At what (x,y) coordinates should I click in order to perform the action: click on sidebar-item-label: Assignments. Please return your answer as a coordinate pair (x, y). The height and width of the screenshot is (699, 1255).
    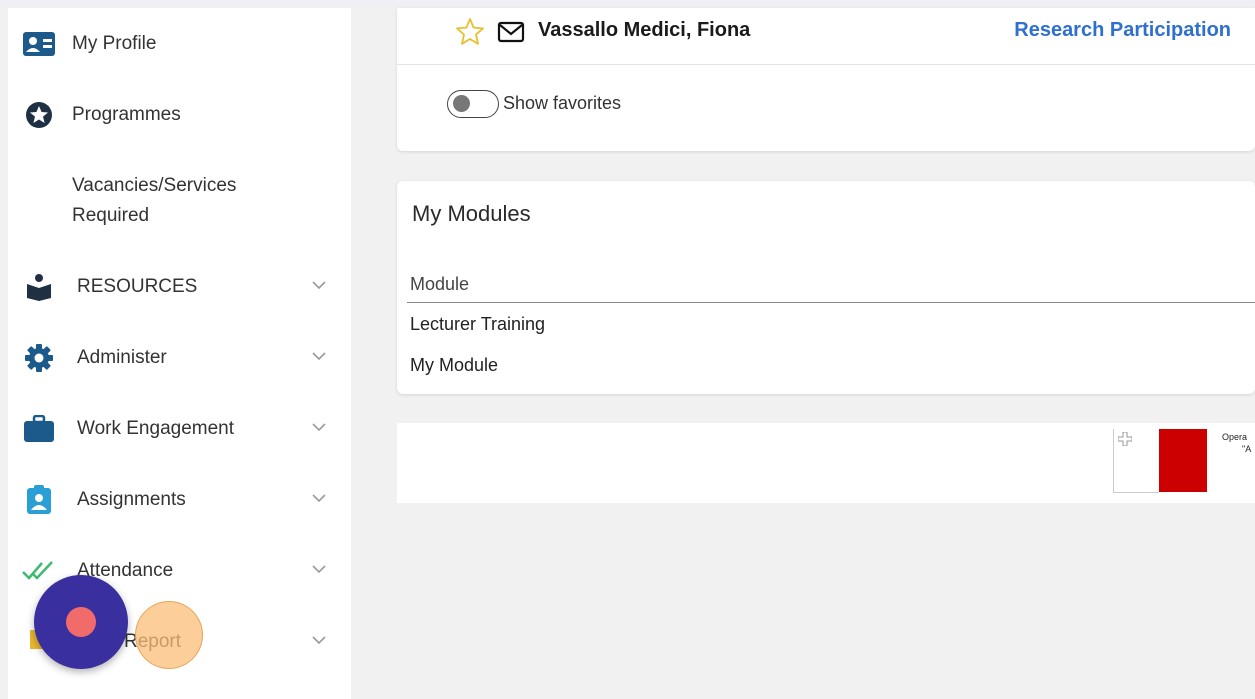
    Looking at the image, I should click on (131, 499).